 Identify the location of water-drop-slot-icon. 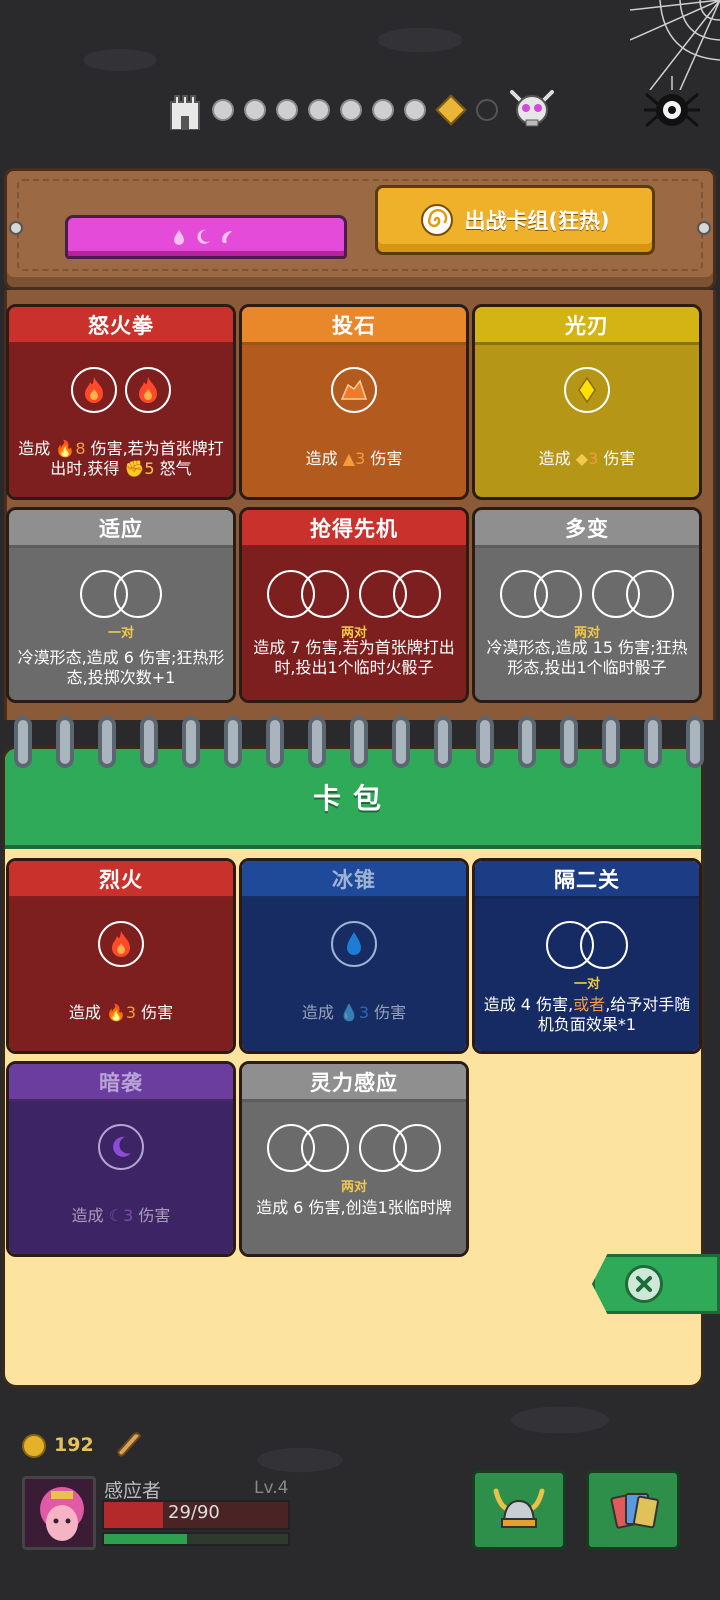
(354, 944).